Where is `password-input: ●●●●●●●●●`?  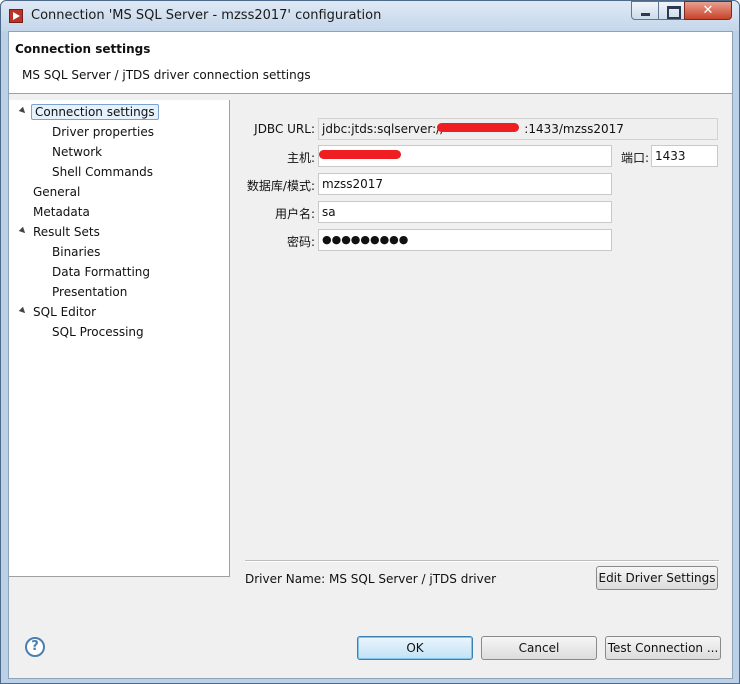
password-input: ●●●●●●●●● is located at coordinates (465, 240).